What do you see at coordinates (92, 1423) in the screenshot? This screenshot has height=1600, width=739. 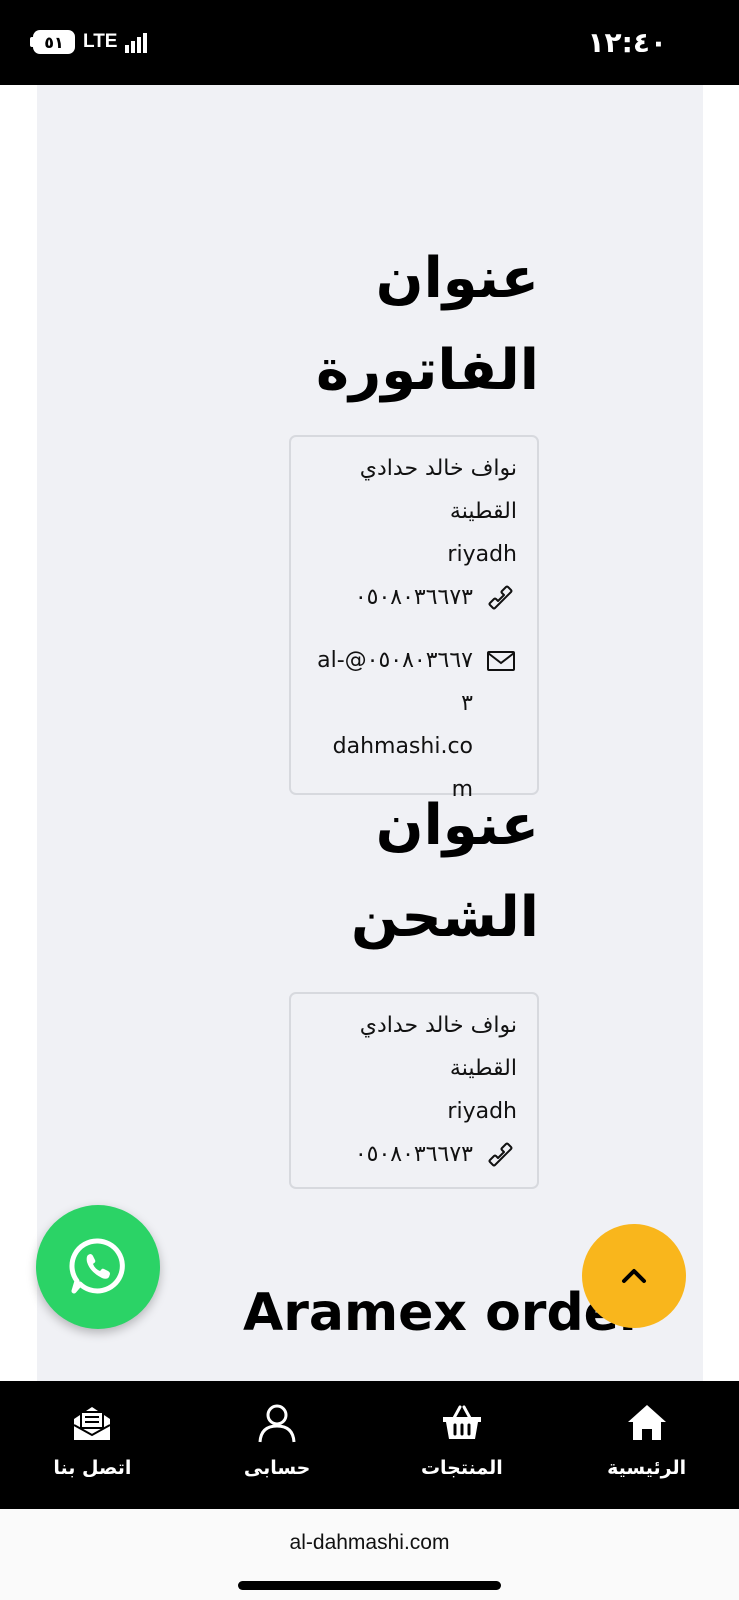 I see `mail-icon` at bounding box center [92, 1423].